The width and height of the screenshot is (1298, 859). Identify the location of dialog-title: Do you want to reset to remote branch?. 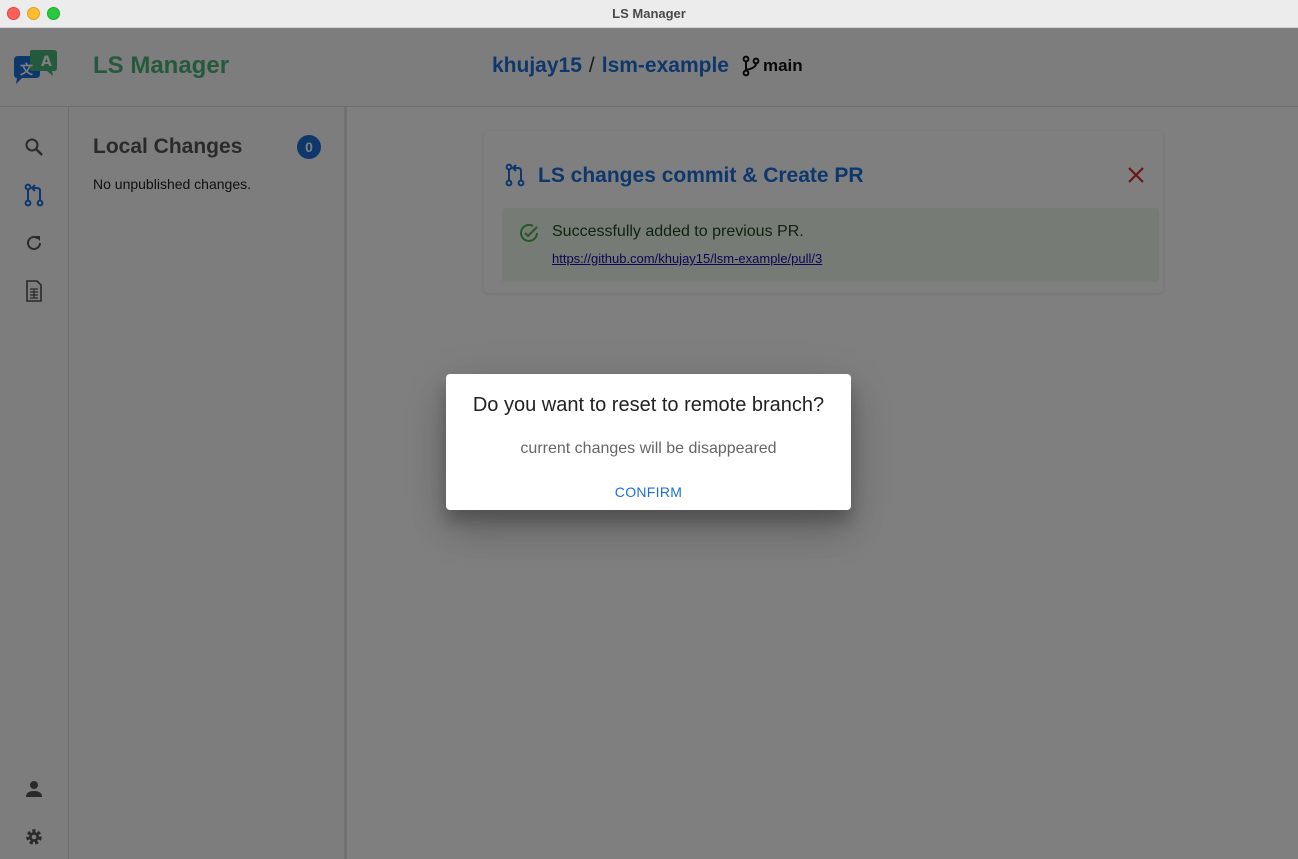
(648, 405).